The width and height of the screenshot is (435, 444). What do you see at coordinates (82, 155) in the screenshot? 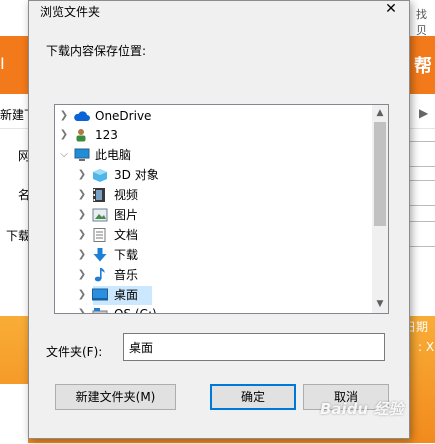
I see `computer-icon` at bounding box center [82, 155].